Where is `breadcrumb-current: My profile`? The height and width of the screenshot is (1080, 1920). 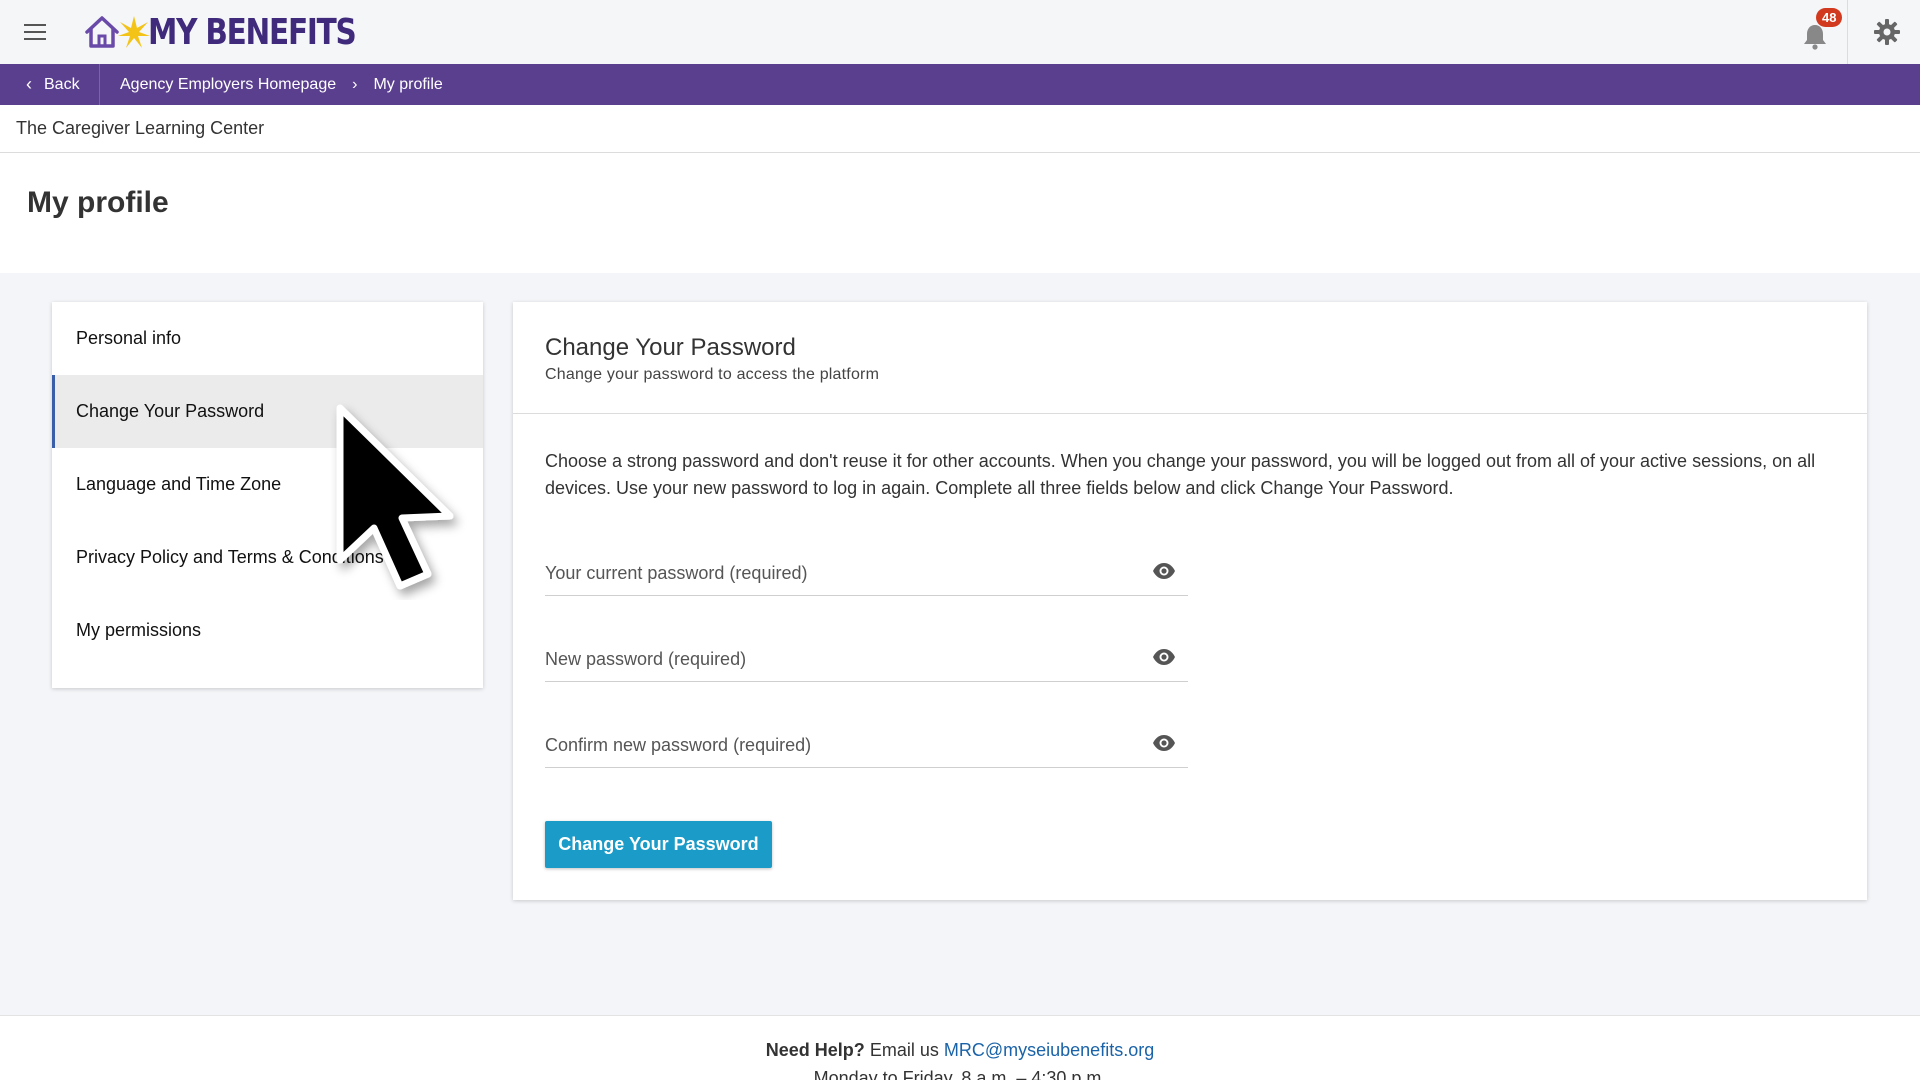
breadcrumb-current: My profile is located at coordinates (408, 84).